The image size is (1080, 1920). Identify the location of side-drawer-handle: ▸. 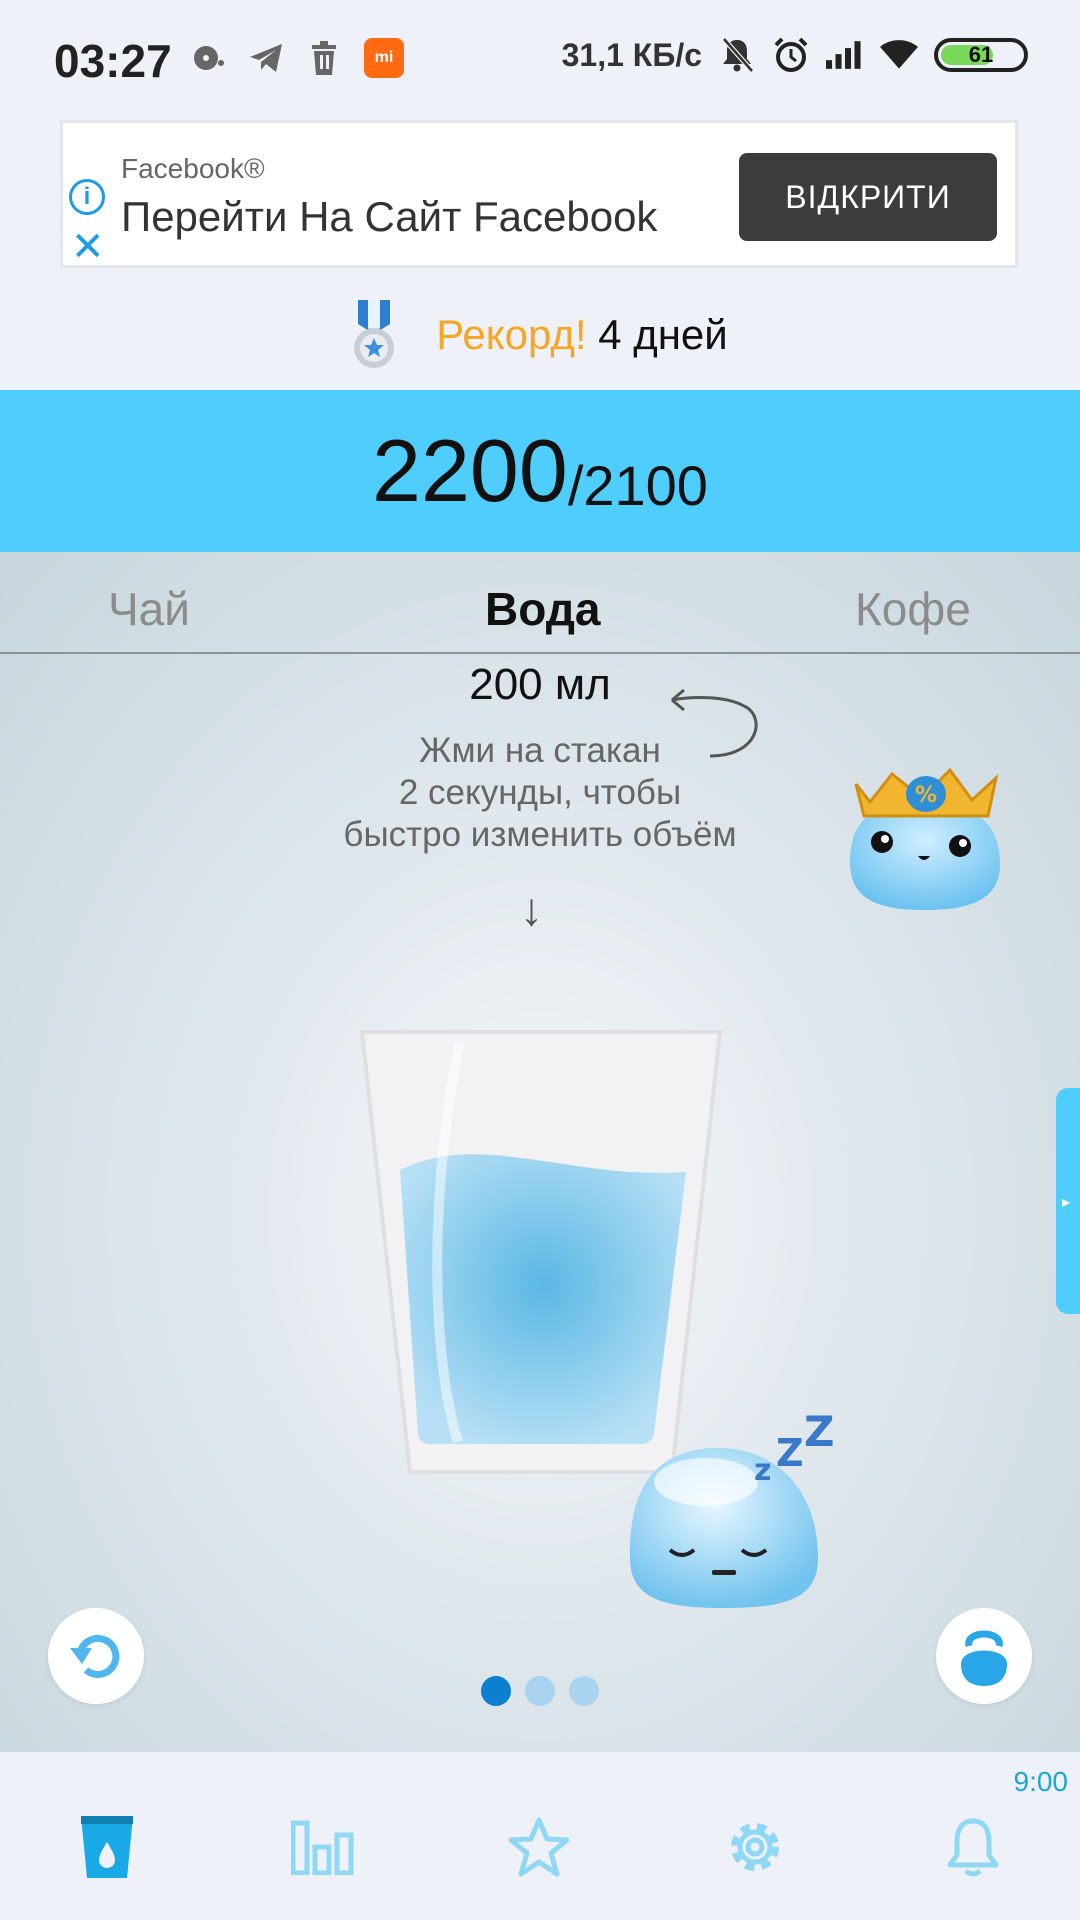
(1068, 1201).